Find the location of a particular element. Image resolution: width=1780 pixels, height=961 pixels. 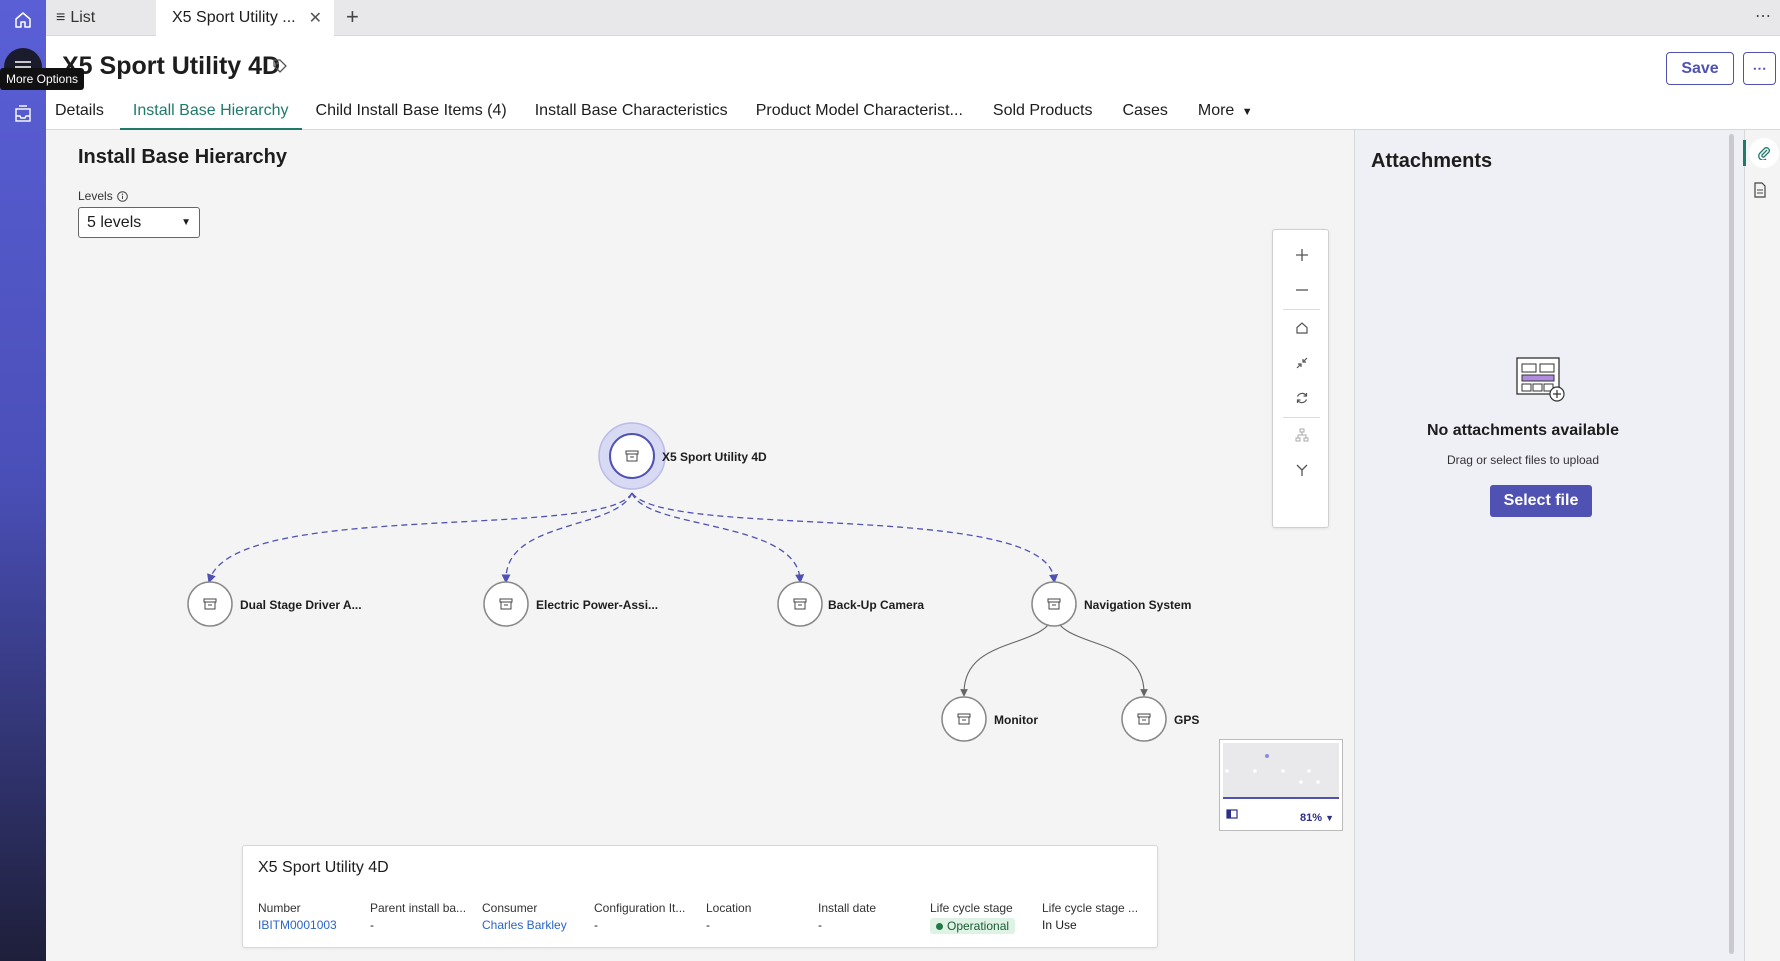

tab-cases: Cases is located at coordinates (1145, 111).